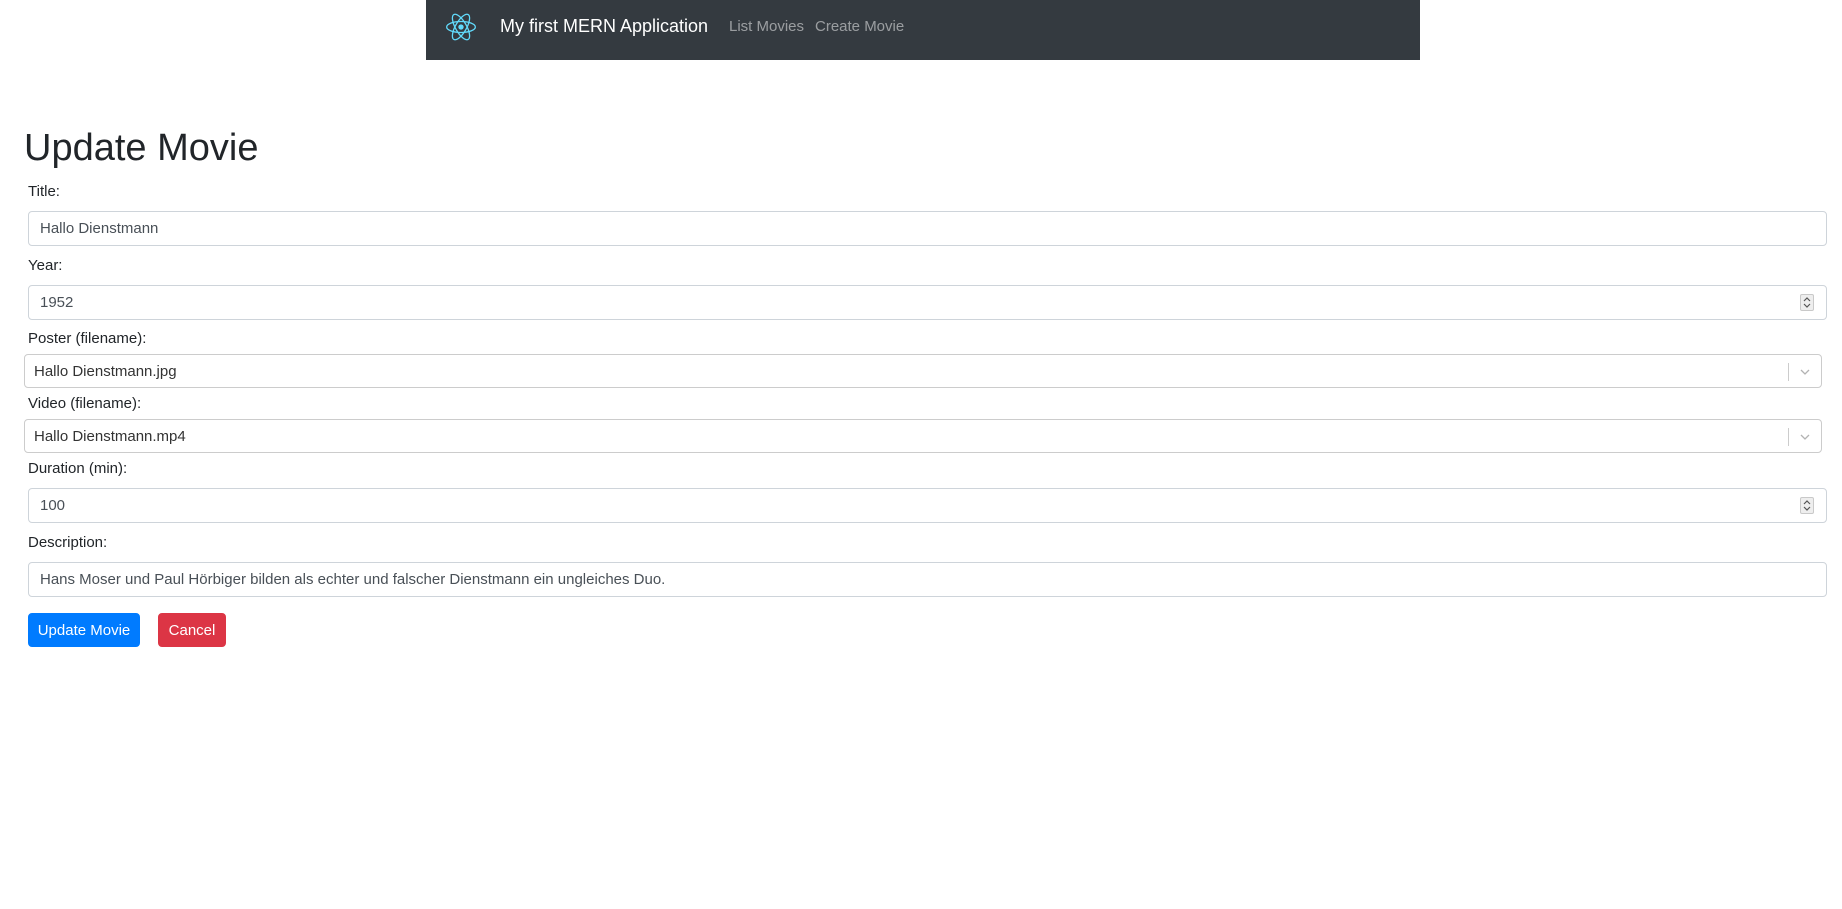 This screenshot has width=1842, height=909. Describe the element at coordinates (1788, 372) in the screenshot. I see `poster-select-separator` at that location.